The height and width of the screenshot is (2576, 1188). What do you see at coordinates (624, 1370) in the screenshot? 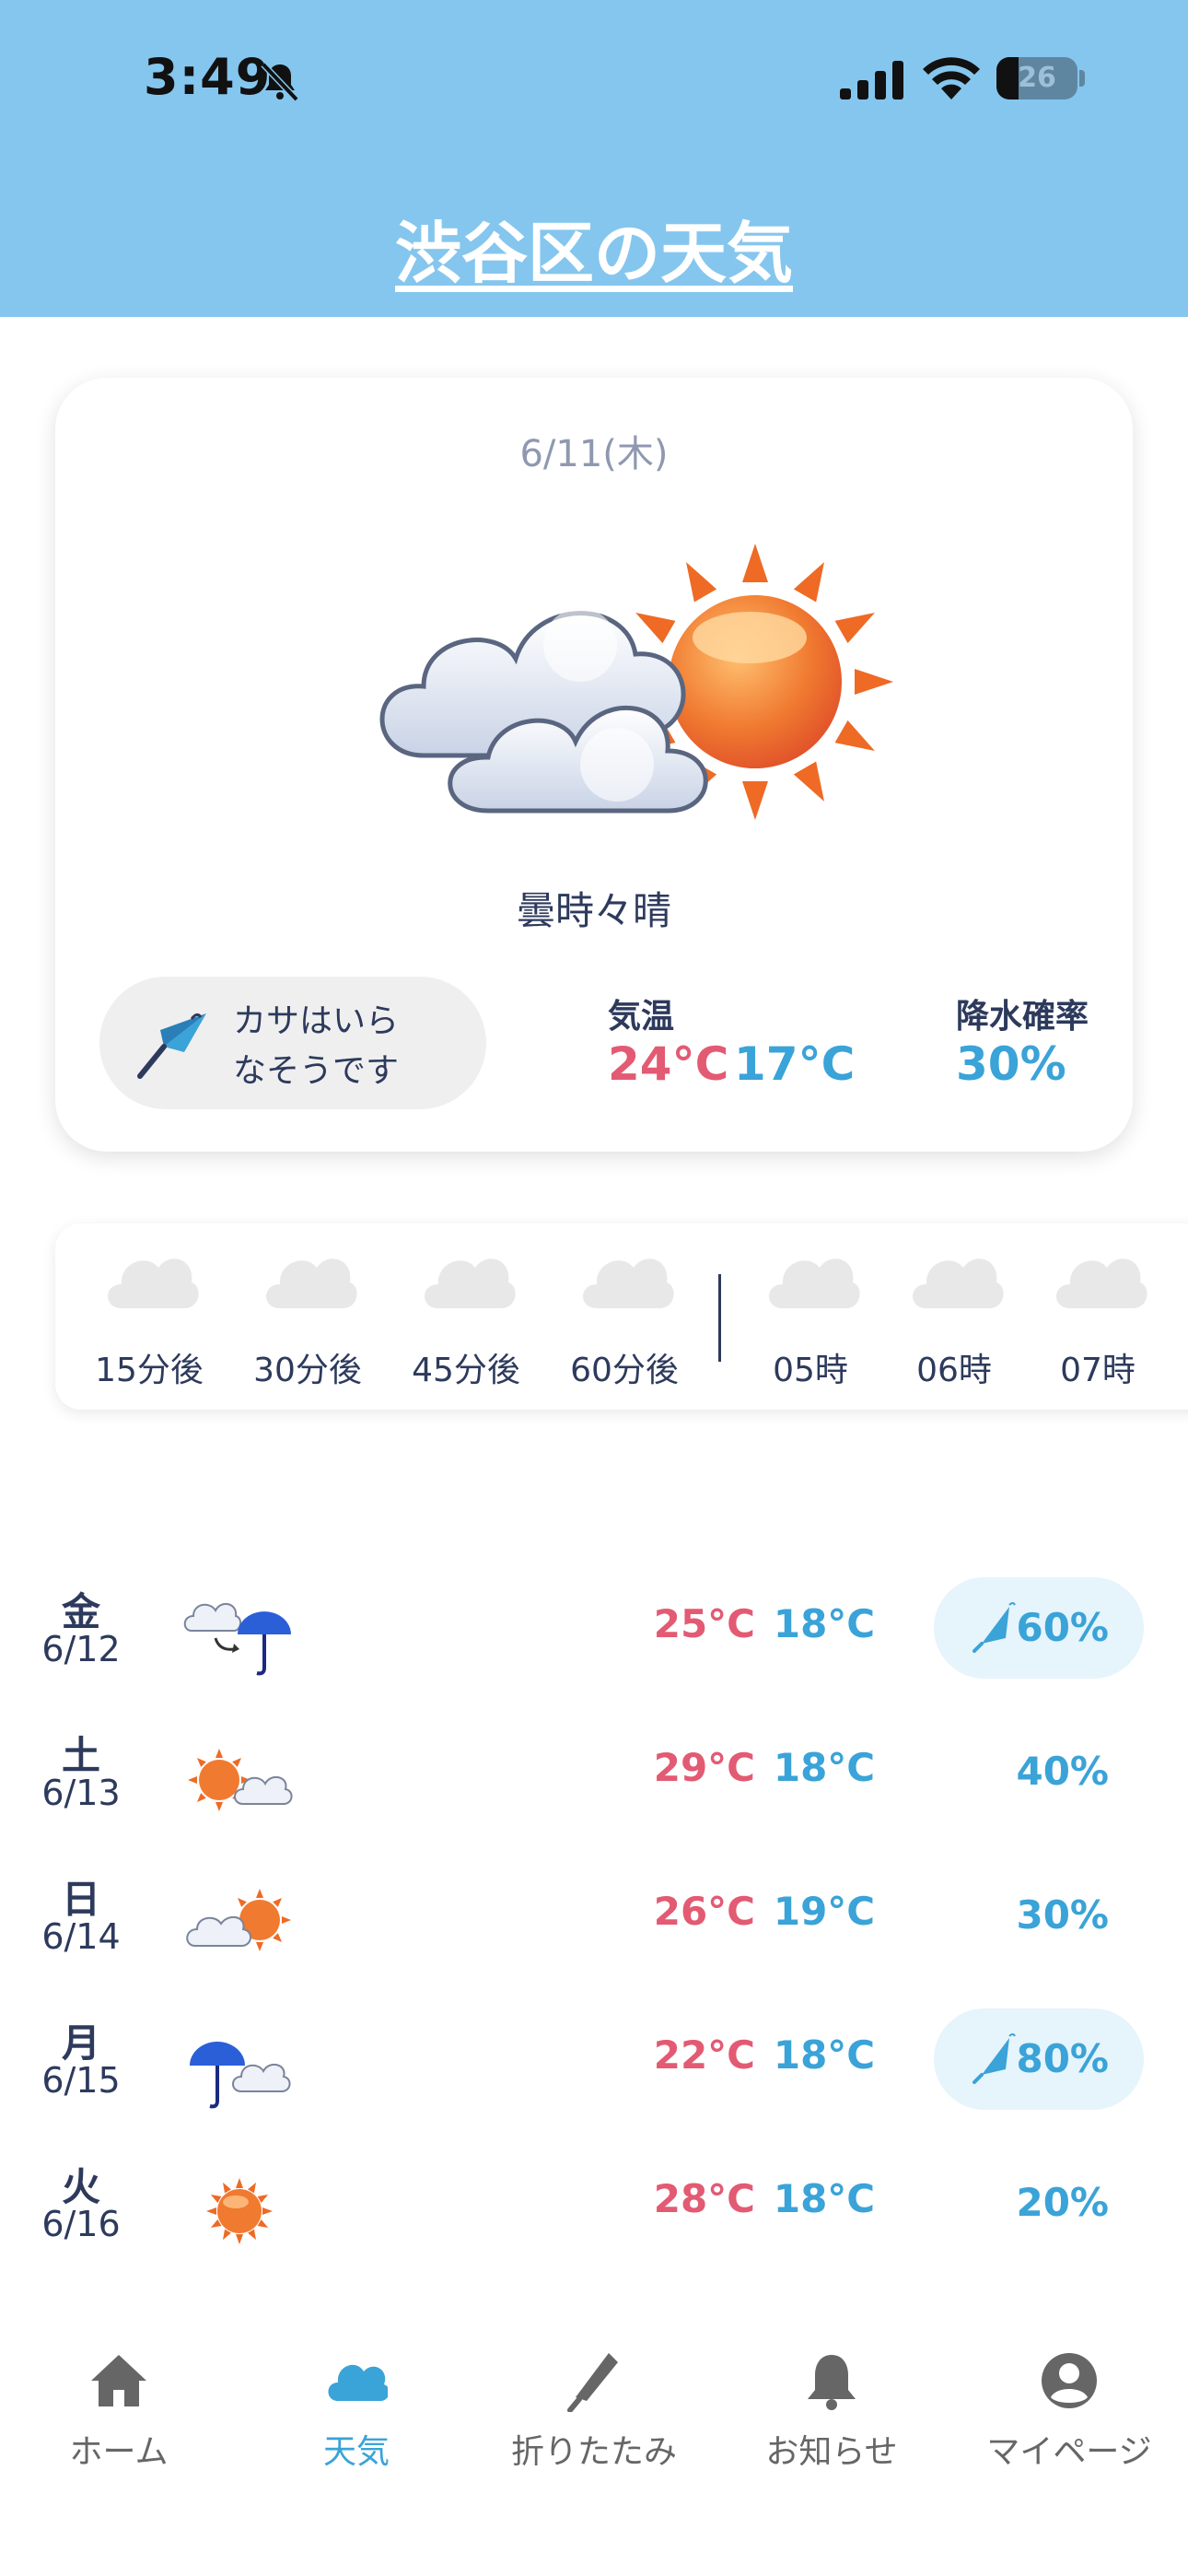
I see `forecast-strip-label: 60分後` at bounding box center [624, 1370].